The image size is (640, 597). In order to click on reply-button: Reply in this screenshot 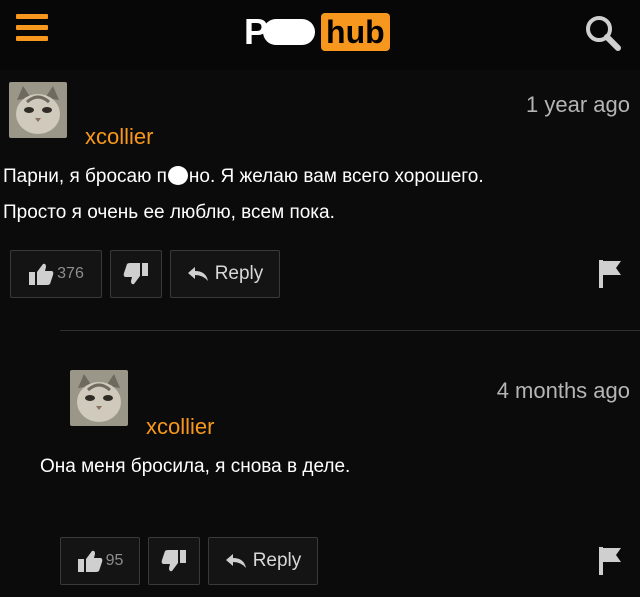, I will do `click(263, 561)`.